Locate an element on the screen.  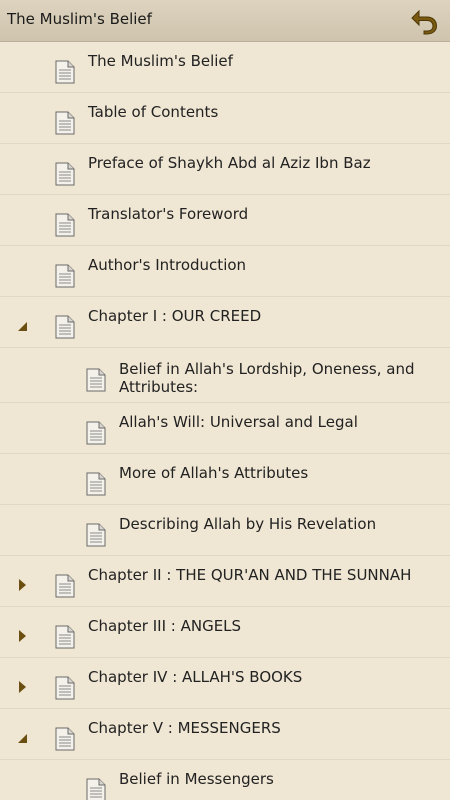
back-arrow-icon is located at coordinates (425, 21).